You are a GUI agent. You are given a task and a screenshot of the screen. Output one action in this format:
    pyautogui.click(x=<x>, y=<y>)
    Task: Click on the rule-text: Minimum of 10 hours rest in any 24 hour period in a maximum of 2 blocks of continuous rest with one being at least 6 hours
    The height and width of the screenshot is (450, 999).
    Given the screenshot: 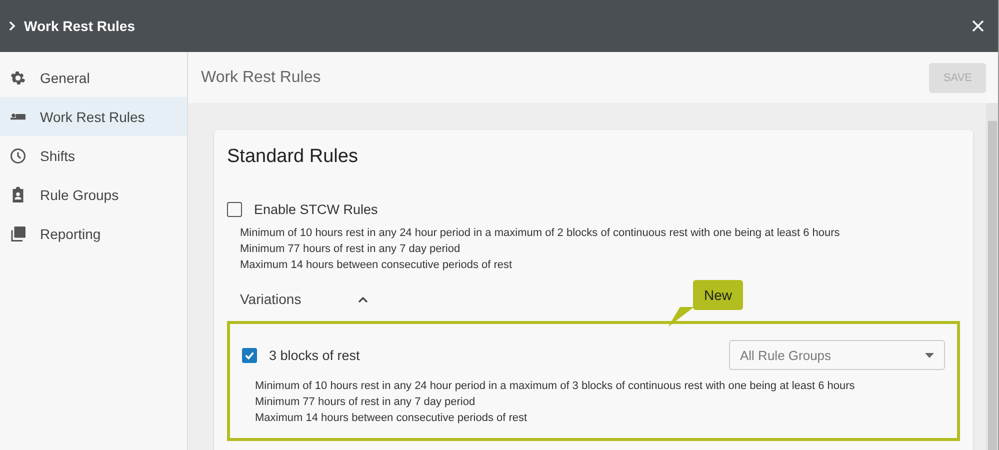 What is the action you would take?
    pyautogui.click(x=540, y=233)
    